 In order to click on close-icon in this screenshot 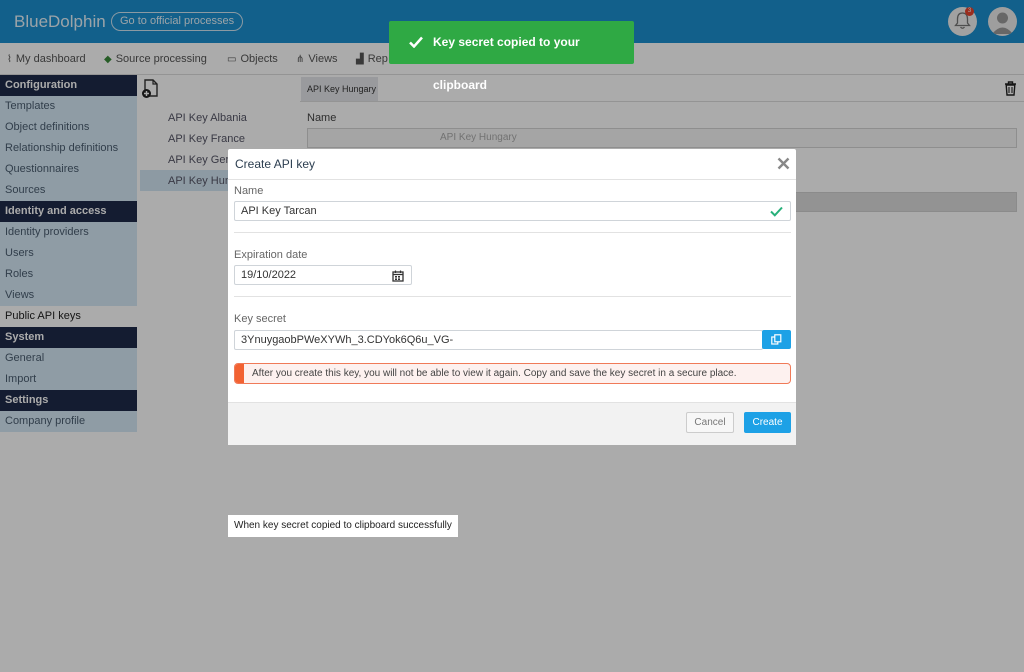, I will do `click(783, 163)`.